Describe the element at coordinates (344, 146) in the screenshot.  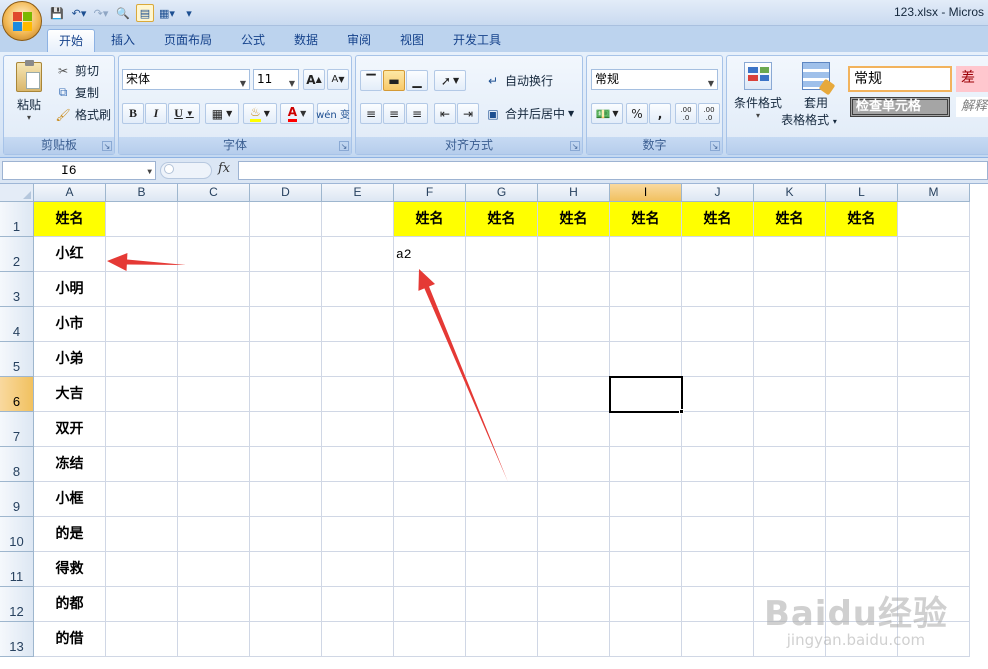
I see `font-launcher-icon: ↘` at that location.